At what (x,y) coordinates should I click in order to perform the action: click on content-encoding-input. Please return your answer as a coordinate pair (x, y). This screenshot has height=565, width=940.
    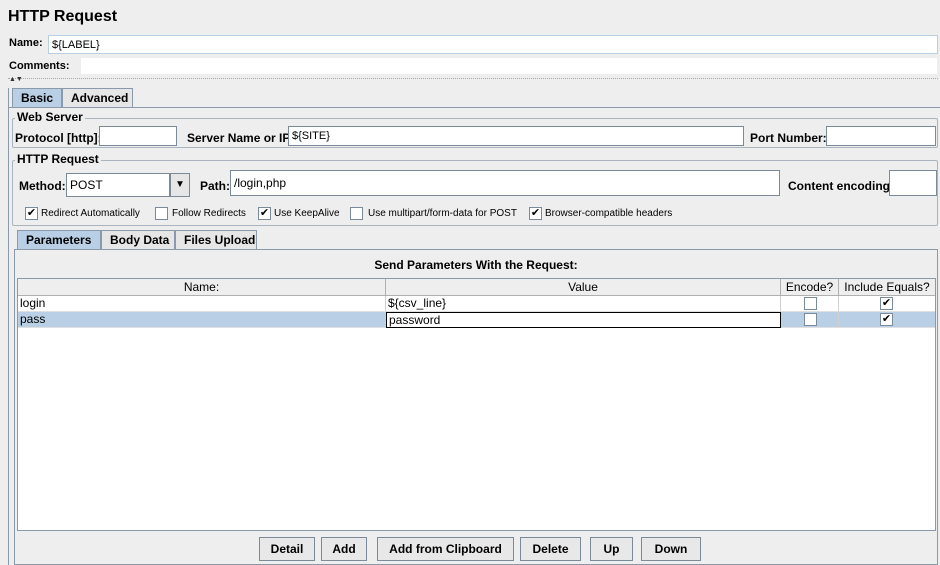
    Looking at the image, I should click on (913, 183).